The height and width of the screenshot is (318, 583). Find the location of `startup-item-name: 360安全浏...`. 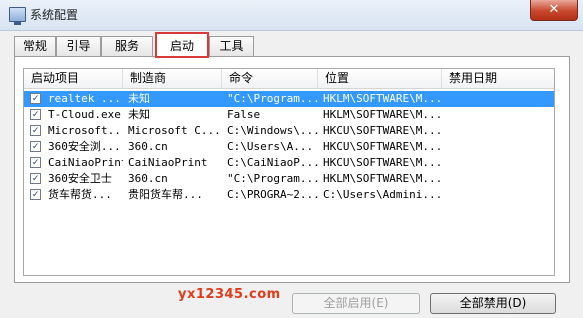

startup-item-name: 360安全浏... is located at coordinates (84, 146).